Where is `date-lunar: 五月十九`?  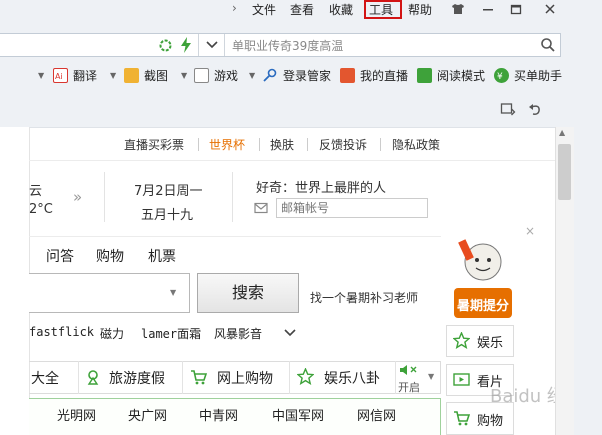
date-lunar: 五月十九 is located at coordinates (167, 215).